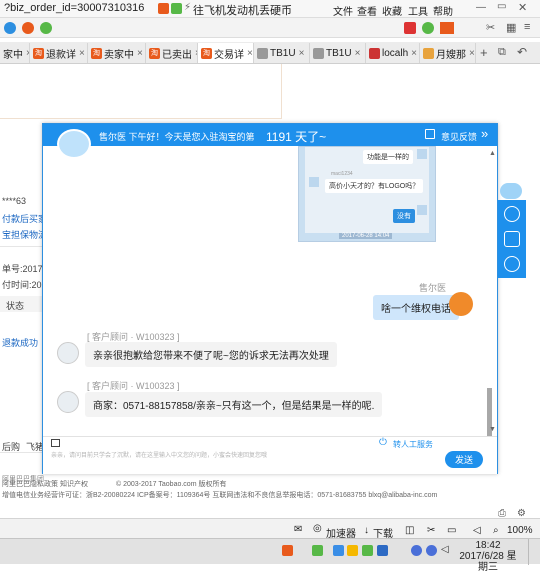 The image size is (540, 573). Describe the element at coordinates (298, 529) in the screenshot. I see `chat-bubble-icon: ✉` at that location.